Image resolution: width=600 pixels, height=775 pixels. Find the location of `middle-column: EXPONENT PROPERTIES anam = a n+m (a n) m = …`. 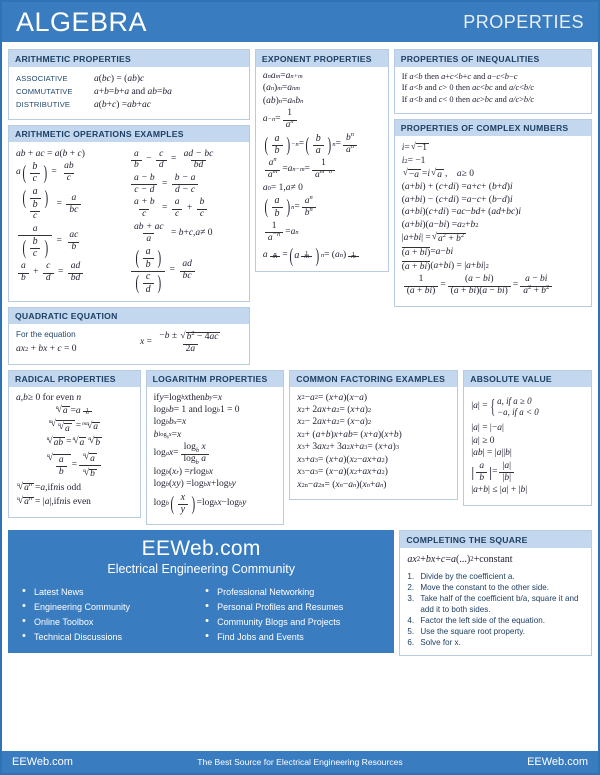

middle-column: EXPONENT PROPERTIES anam = a n+m (a n) m = … is located at coordinates (321, 163).